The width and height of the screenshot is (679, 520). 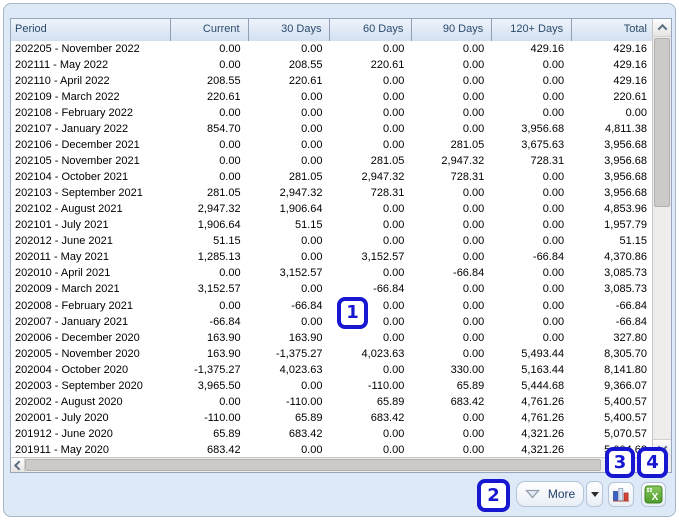 What do you see at coordinates (389, 289) in the screenshot?
I see `cell-60-days: -66.84` at bounding box center [389, 289].